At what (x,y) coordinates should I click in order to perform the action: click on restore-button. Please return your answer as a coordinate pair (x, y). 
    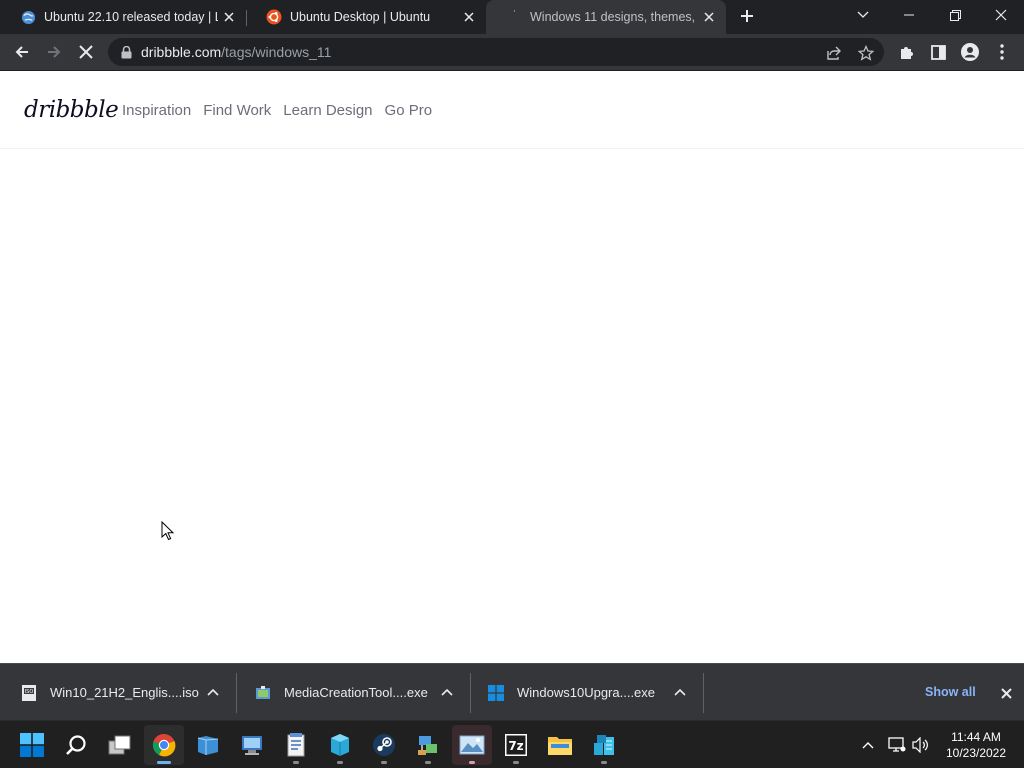
    Looking at the image, I should click on (955, 15).